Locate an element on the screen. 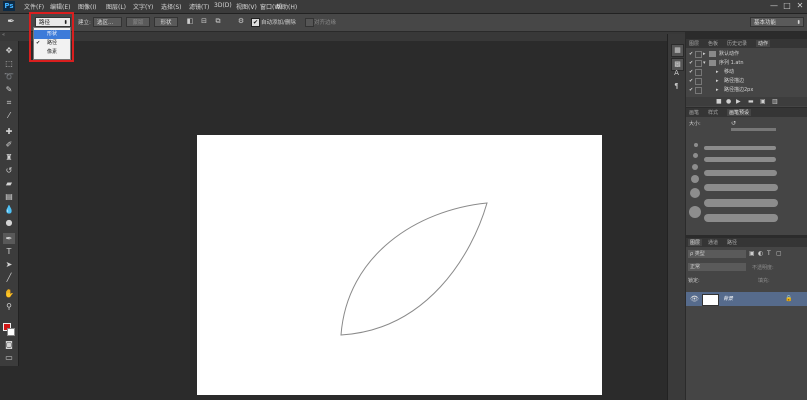 The image size is (807, 400). filter-adjustment-icon: ◐ is located at coordinates (760, 253).